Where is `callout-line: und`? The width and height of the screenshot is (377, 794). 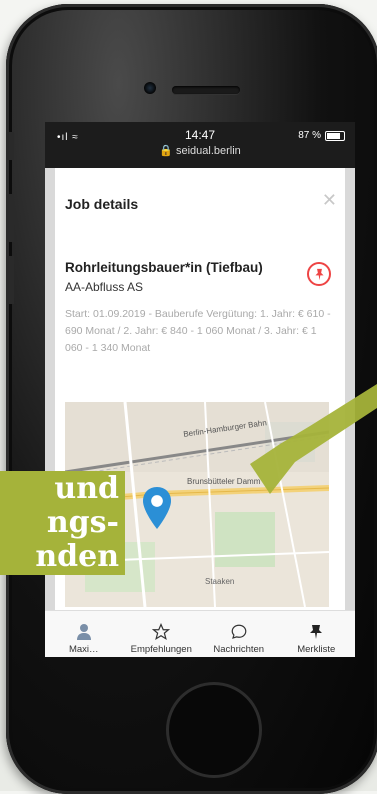
callout-line: und is located at coordinates (86, 488).